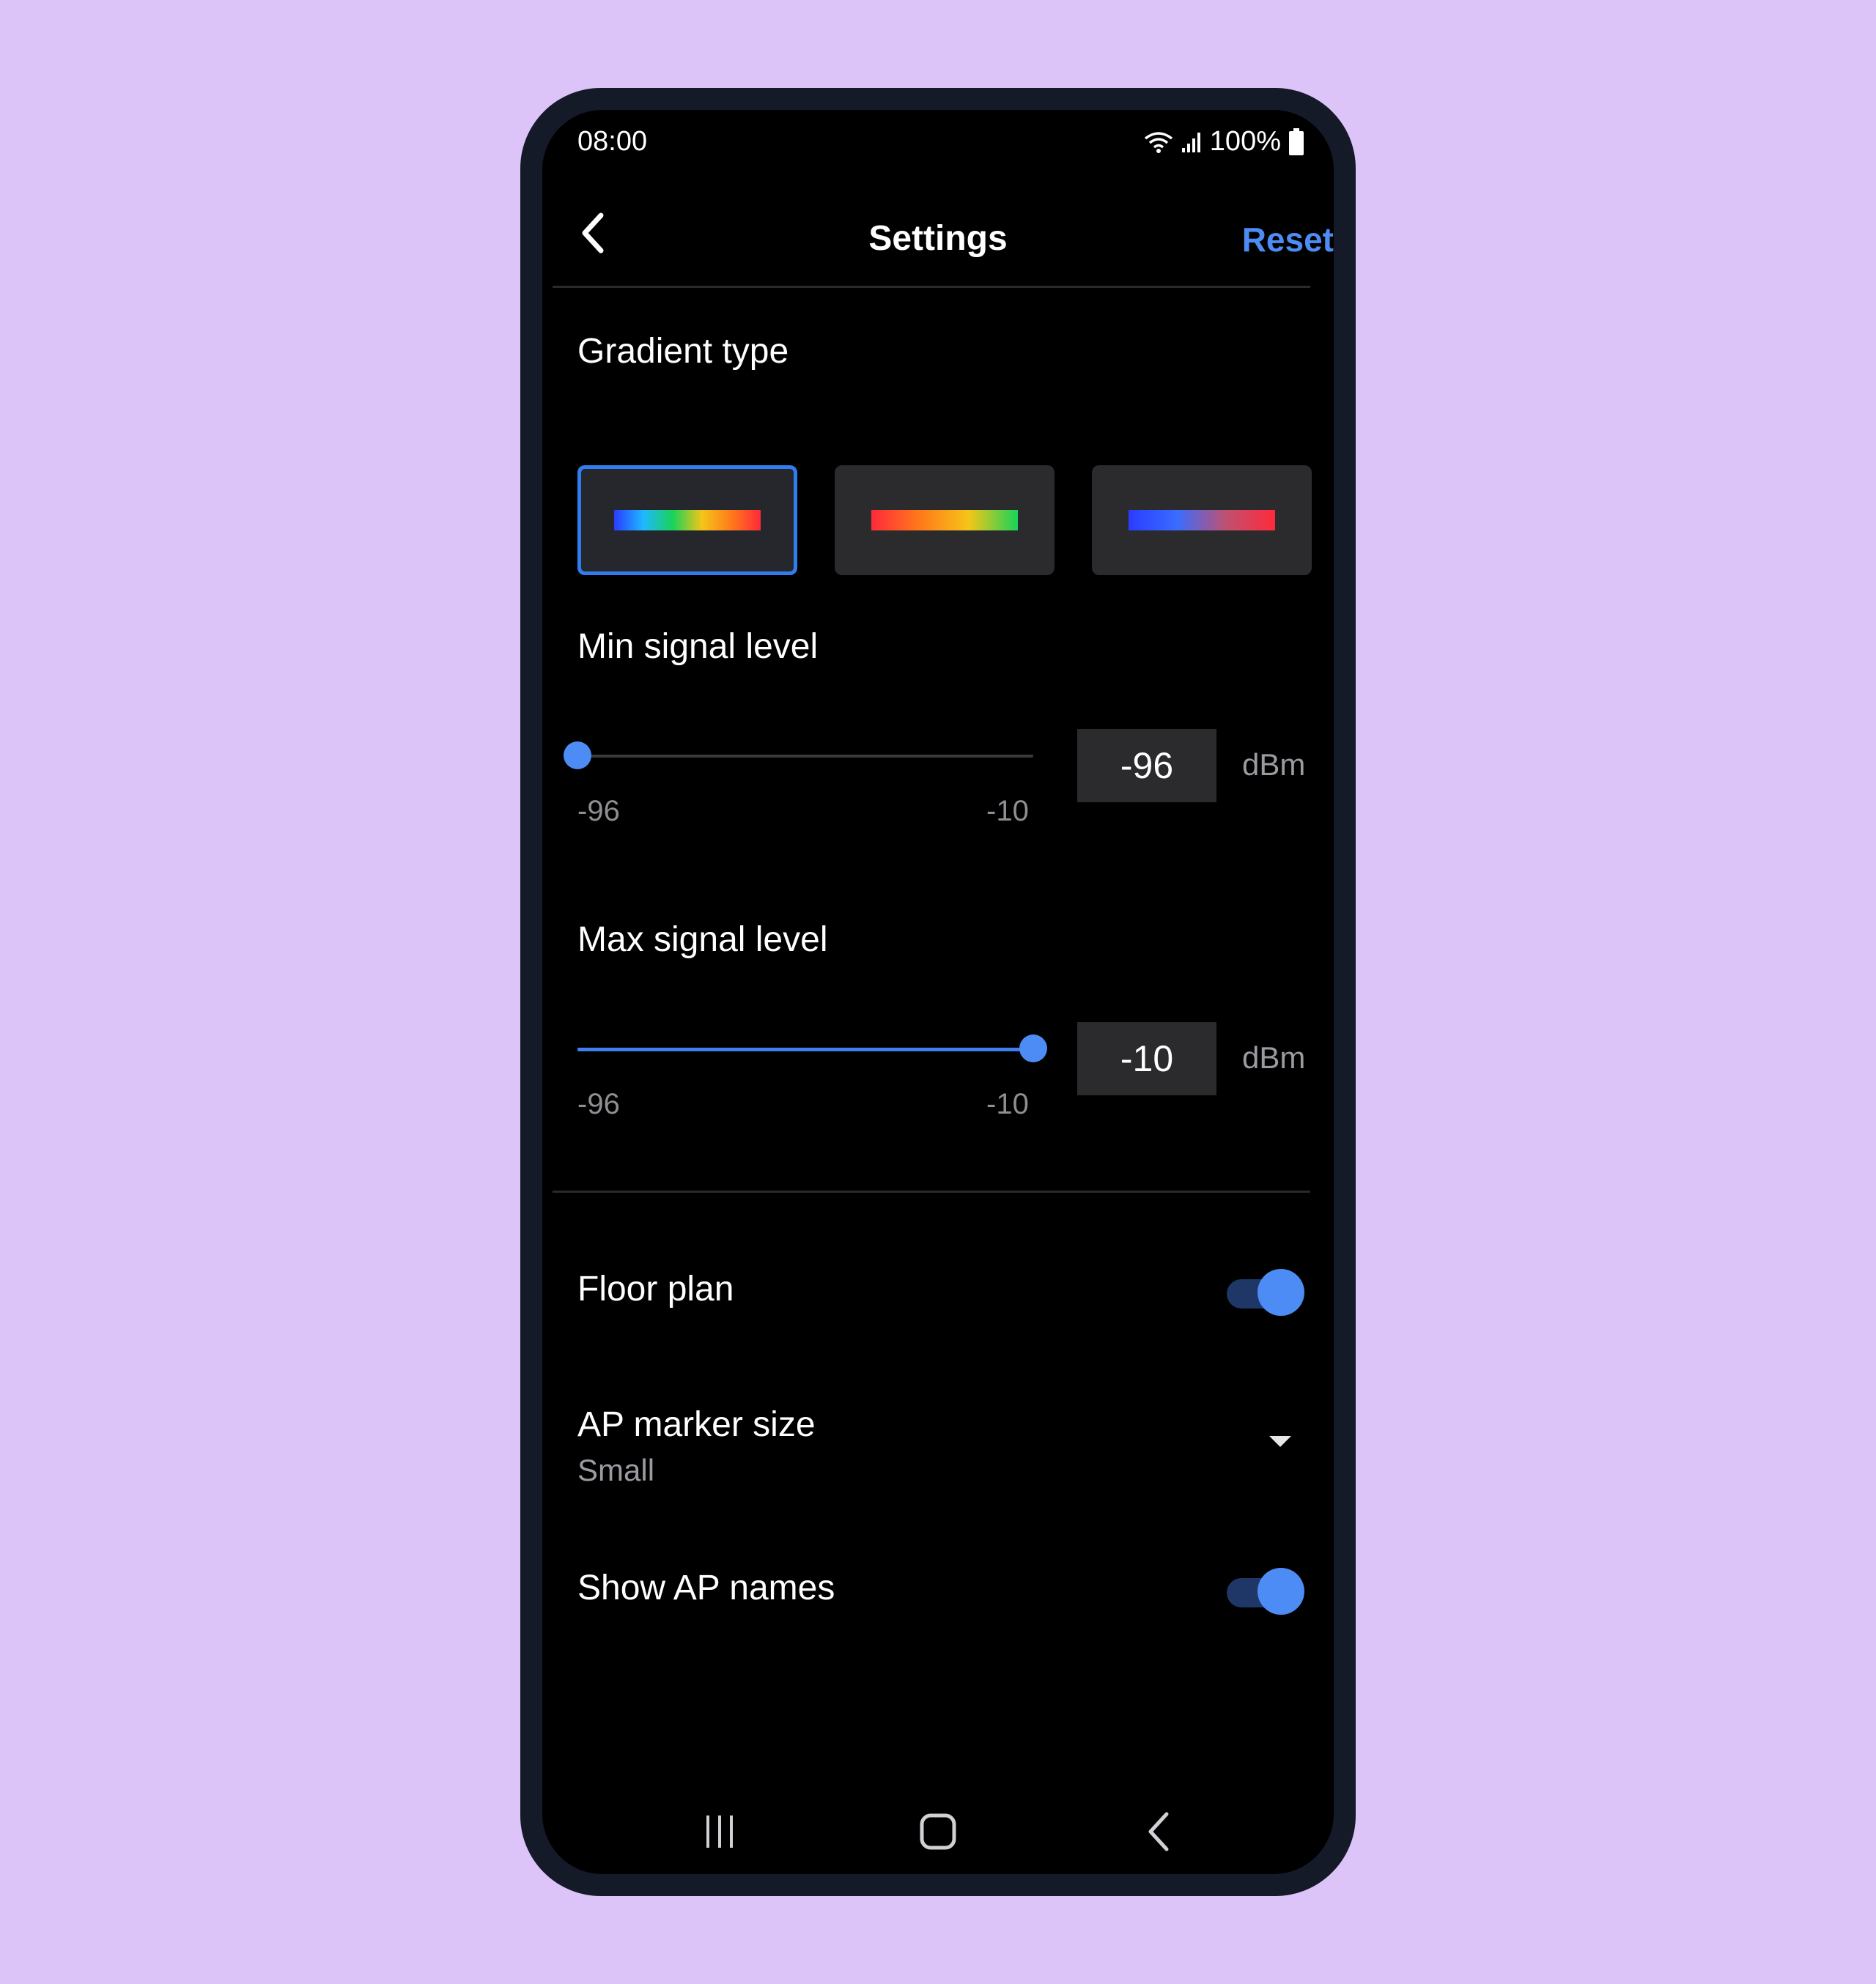  Describe the element at coordinates (1274, 1057) in the screenshot. I see `max-signal-unit: dBm` at that location.